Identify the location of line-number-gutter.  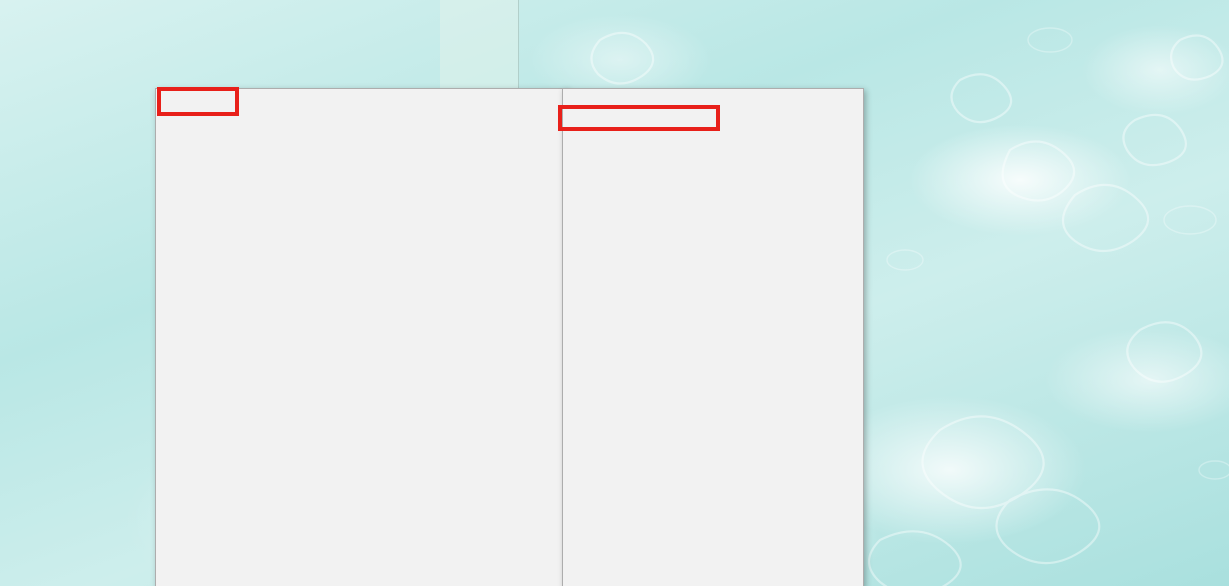
(479, 47).